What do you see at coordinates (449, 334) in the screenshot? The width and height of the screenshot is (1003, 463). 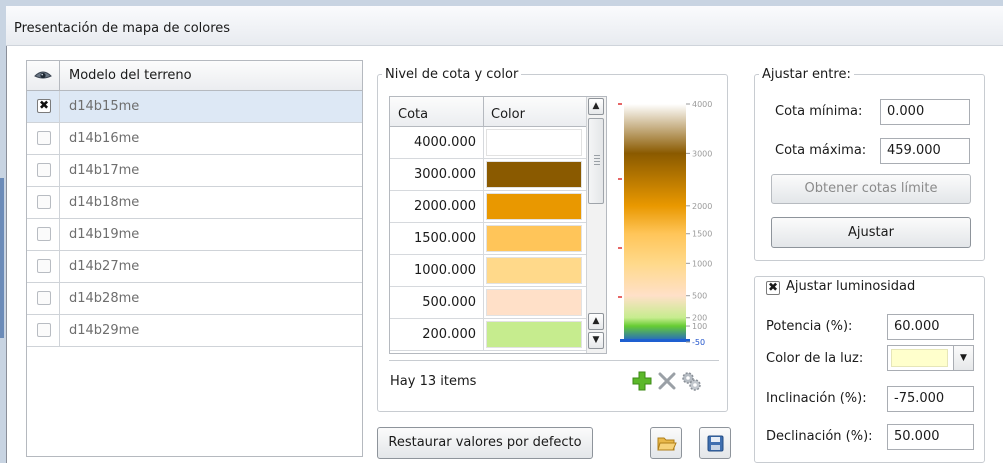 I see `cota-value: 200.000` at bounding box center [449, 334].